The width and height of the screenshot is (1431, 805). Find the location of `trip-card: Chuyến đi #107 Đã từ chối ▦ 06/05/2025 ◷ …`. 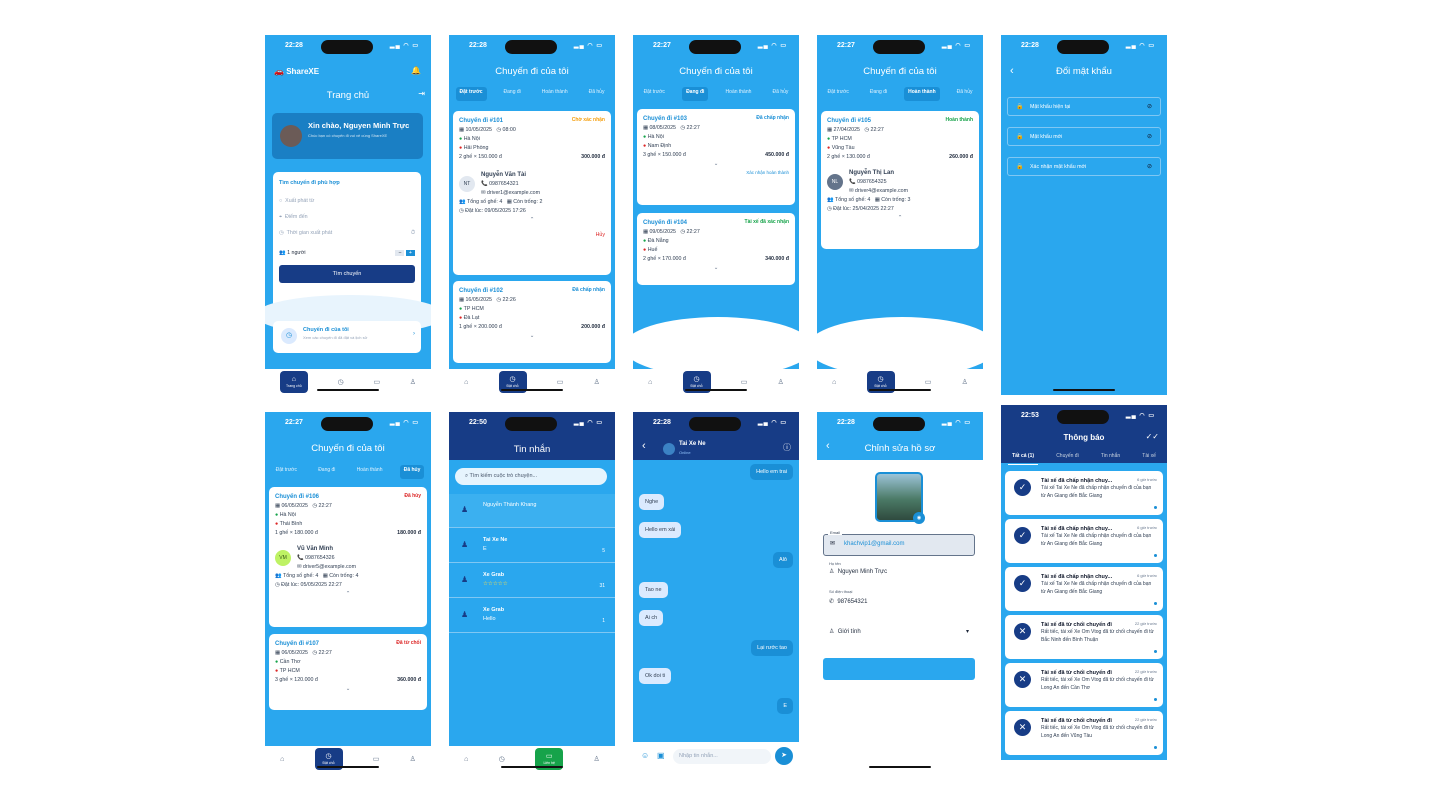

trip-card: Chuyến đi #107 Đã từ chối ▦ 06/05/2025 ◷ … is located at coordinates (348, 672).